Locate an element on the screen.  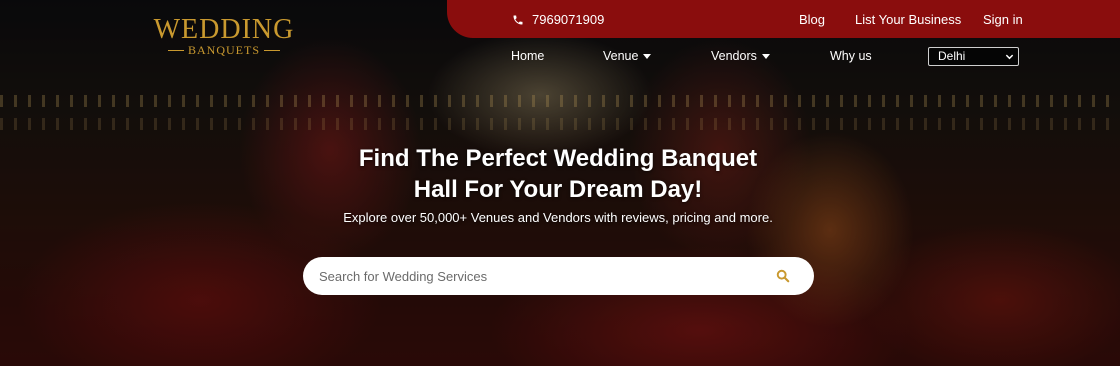
search-bar is located at coordinates (558, 276).